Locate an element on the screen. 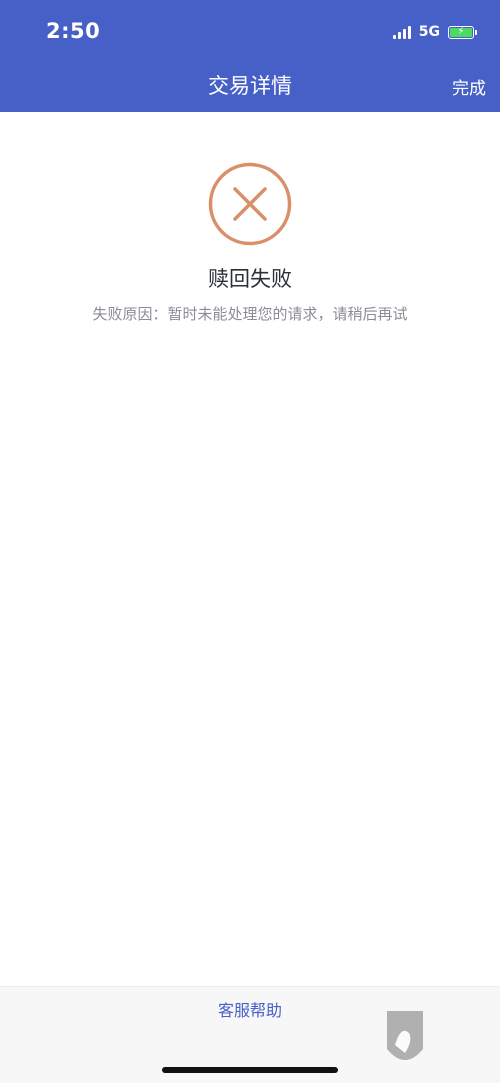 The width and height of the screenshot is (500, 1083). black-cat-logo is located at coordinates (405, 1035).